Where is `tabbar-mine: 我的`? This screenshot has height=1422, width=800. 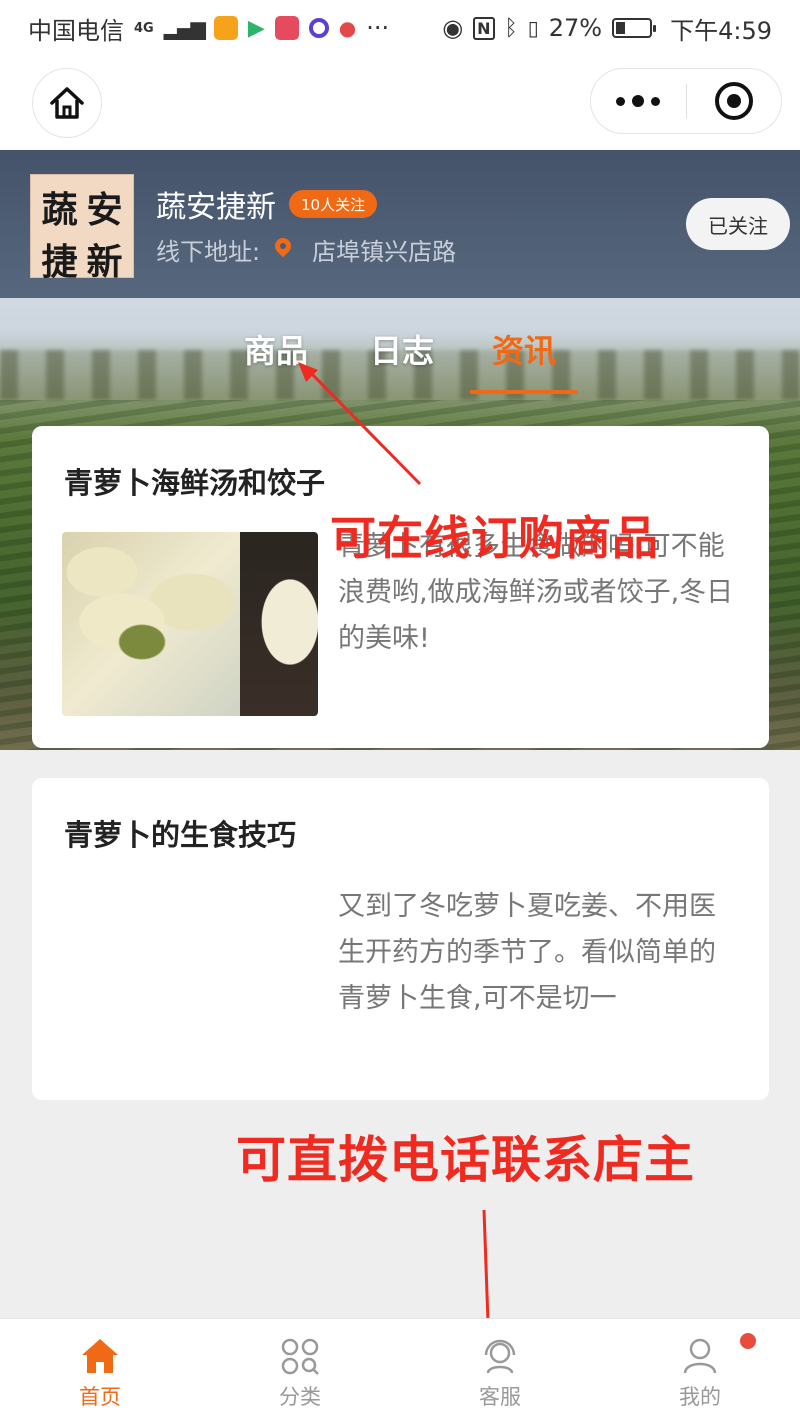
tabbar-mine: 我的 is located at coordinates (700, 1370).